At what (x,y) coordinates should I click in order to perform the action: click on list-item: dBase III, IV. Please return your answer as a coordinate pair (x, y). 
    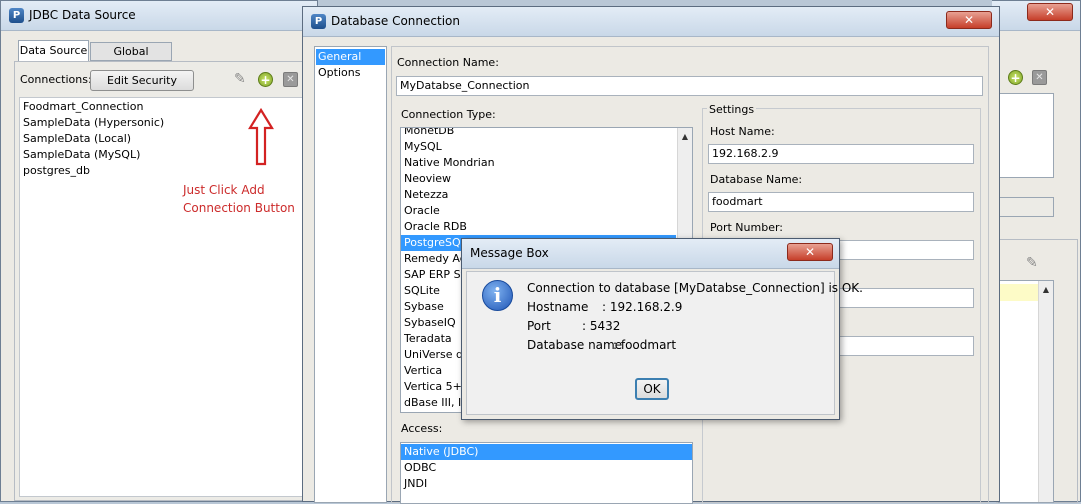
    Looking at the image, I should click on (436, 403).